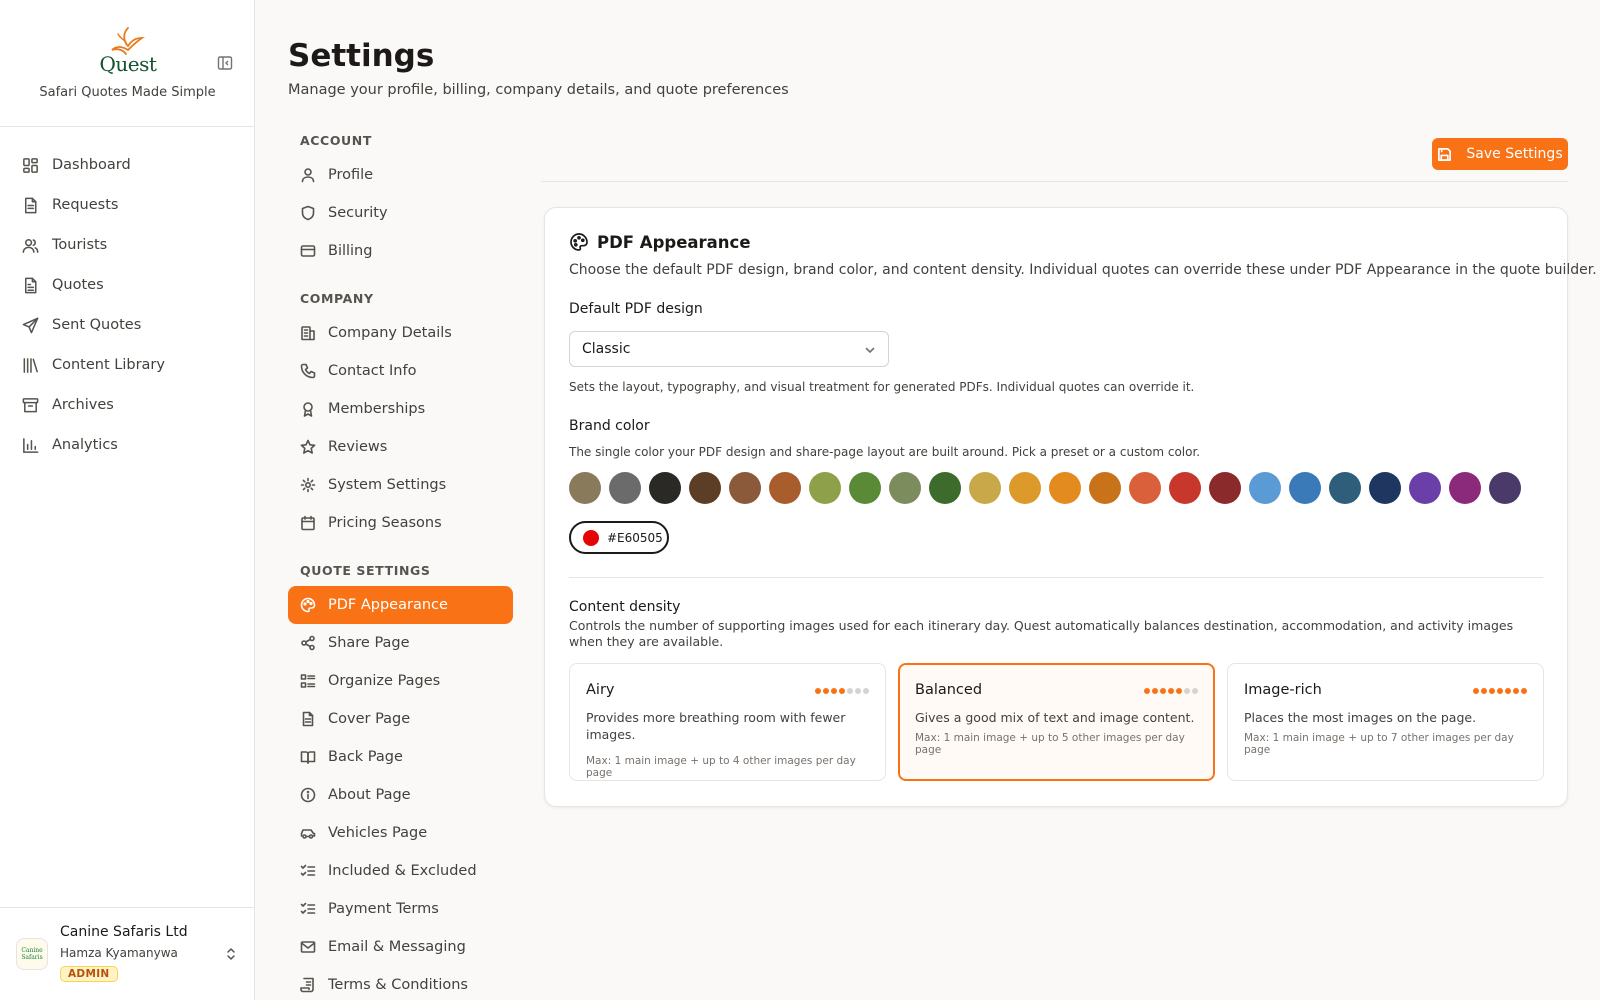  I want to click on settings-item-pdf-appearance: PDF Appearance, so click(400, 605).